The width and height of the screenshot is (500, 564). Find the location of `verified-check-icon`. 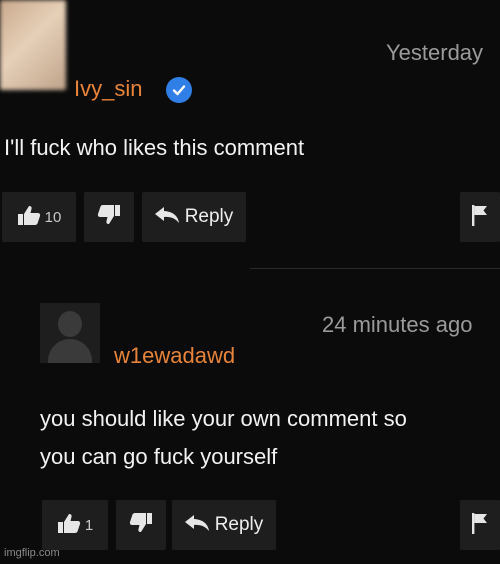

verified-check-icon is located at coordinates (179, 90).